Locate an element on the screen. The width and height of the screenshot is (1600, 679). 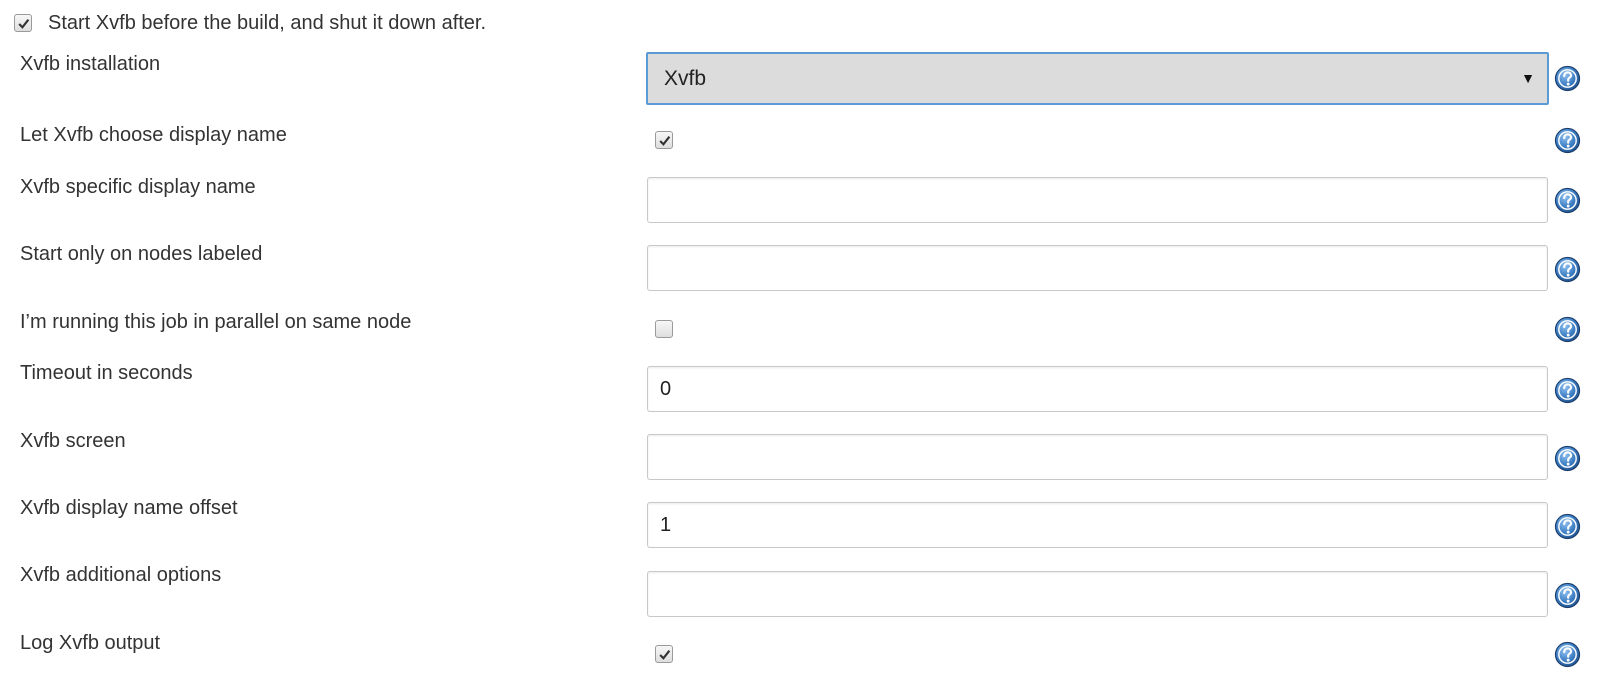
auto-display-name-label: Let Xvfb choose display name is located at coordinates (153, 135).